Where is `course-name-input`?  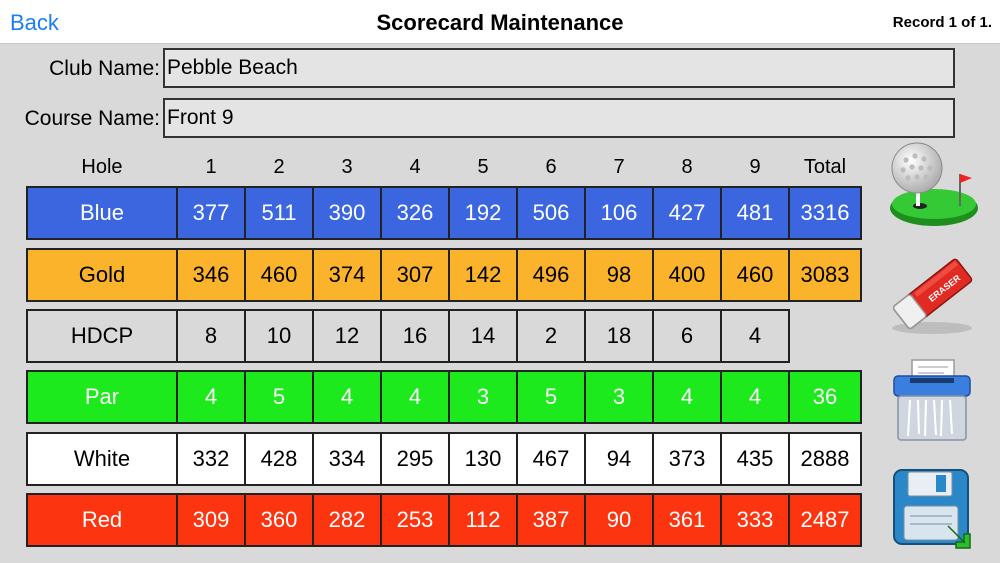
course-name-input is located at coordinates (559, 118).